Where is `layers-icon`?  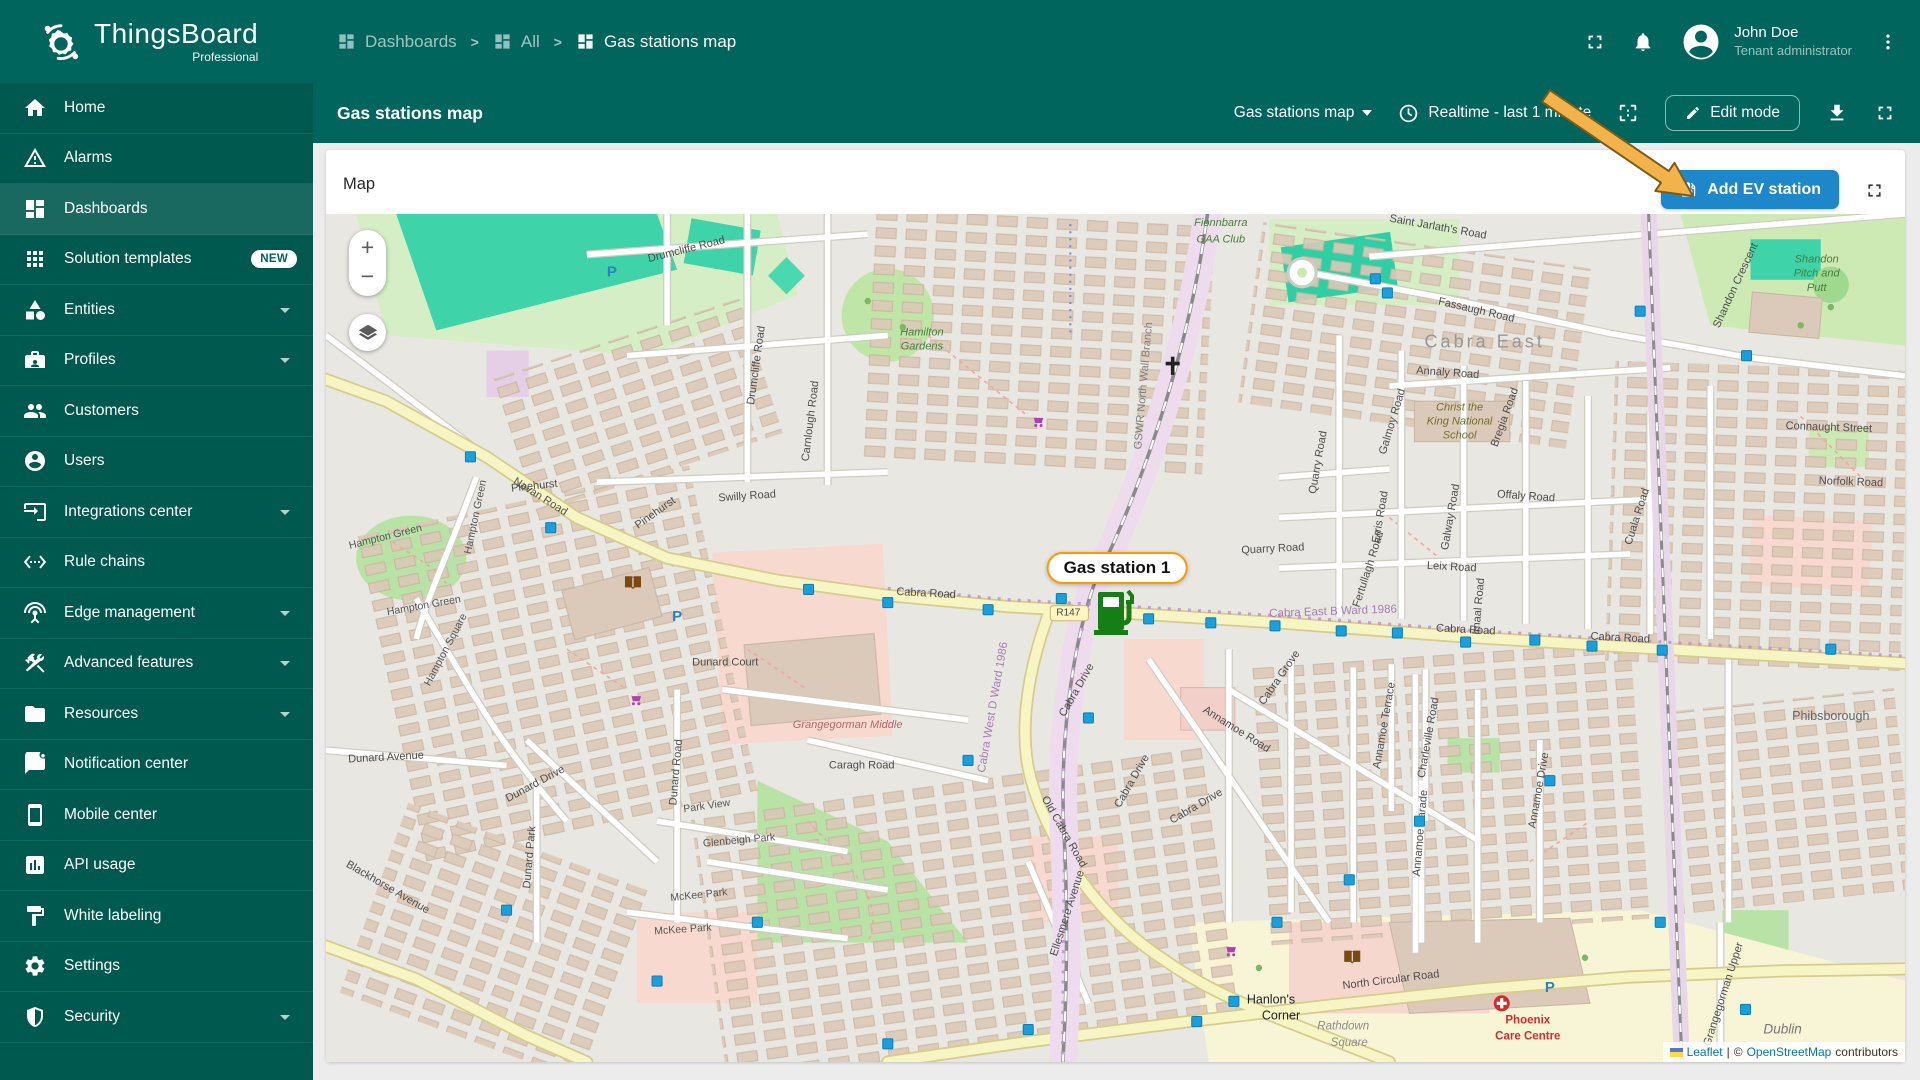 layers-icon is located at coordinates (367, 332).